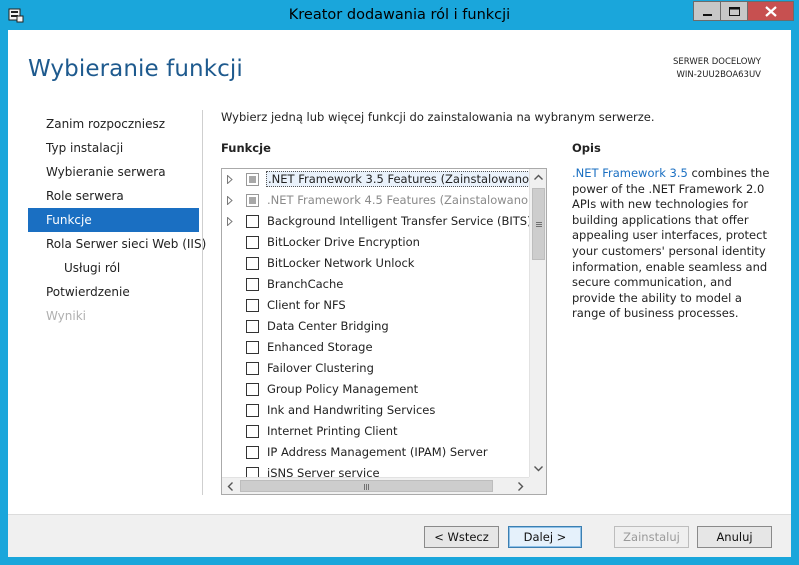  What do you see at coordinates (343, 242) in the screenshot?
I see `feature-label: BitLocker Drive Encryption` at bounding box center [343, 242].